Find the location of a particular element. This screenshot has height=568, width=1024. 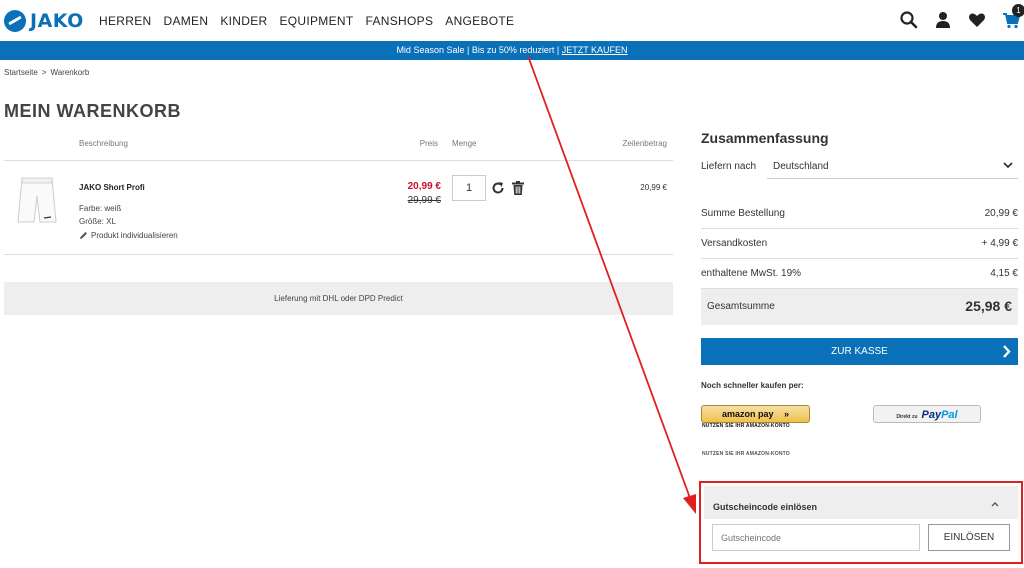

table-divider is located at coordinates (338, 160).